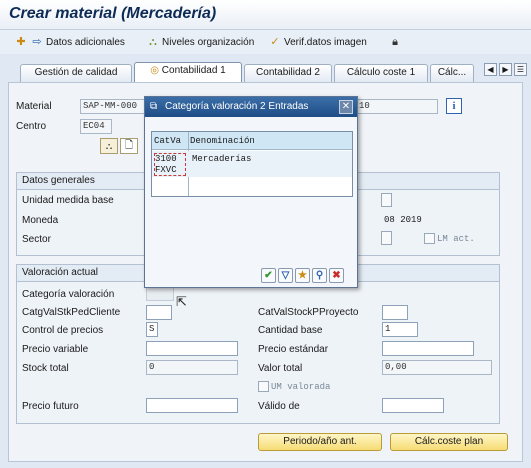 The width and height of the screenshot is (531, 468). Describe the element at coordinates (160, 293) in the screenshot. I see `valuation-category-field` at that location.